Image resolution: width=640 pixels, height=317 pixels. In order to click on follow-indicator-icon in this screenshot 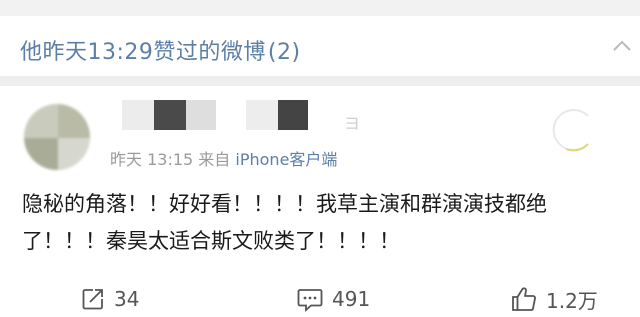, I will do `click(572, 130)`.